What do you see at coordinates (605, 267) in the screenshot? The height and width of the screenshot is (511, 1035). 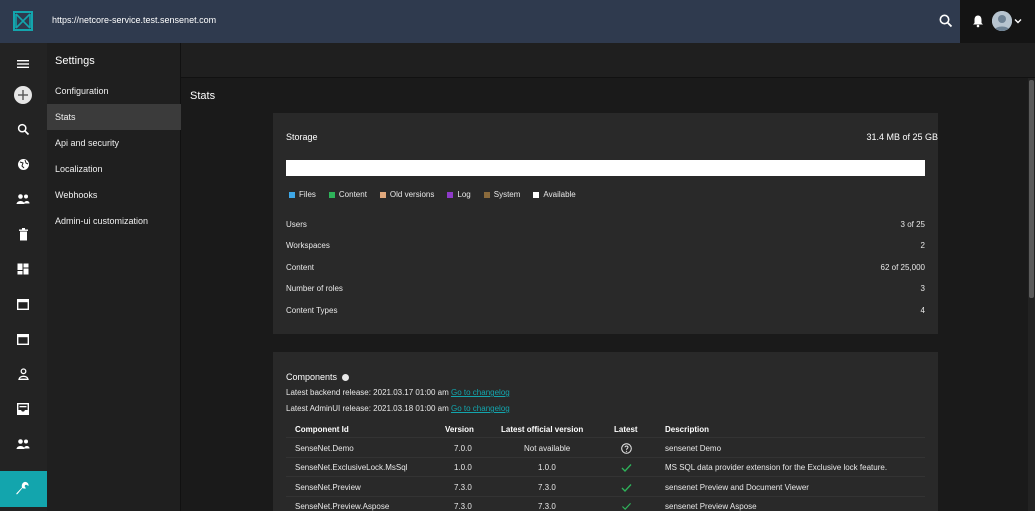 I see `stat-row-content: Content 62 of 25,000` at bounding box center [605, 267].